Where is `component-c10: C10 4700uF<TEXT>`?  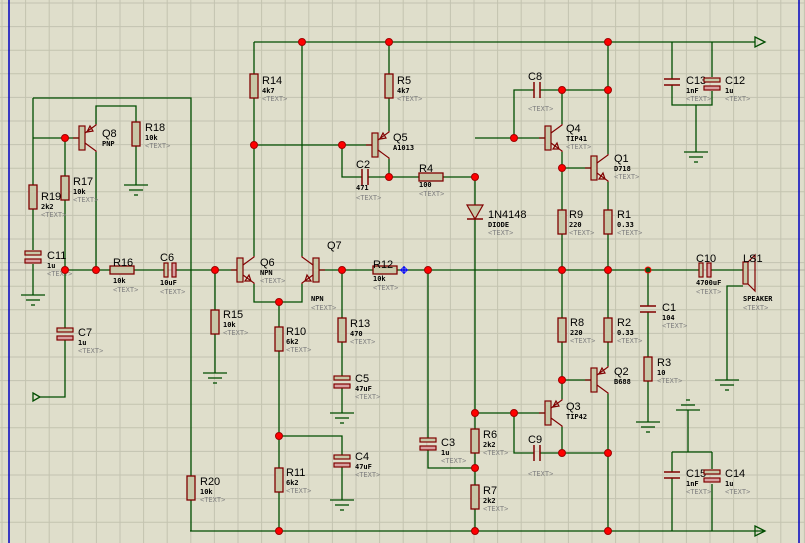
component-c10: C10 4700uF<TEXT> is located at coordinates (708, 274).